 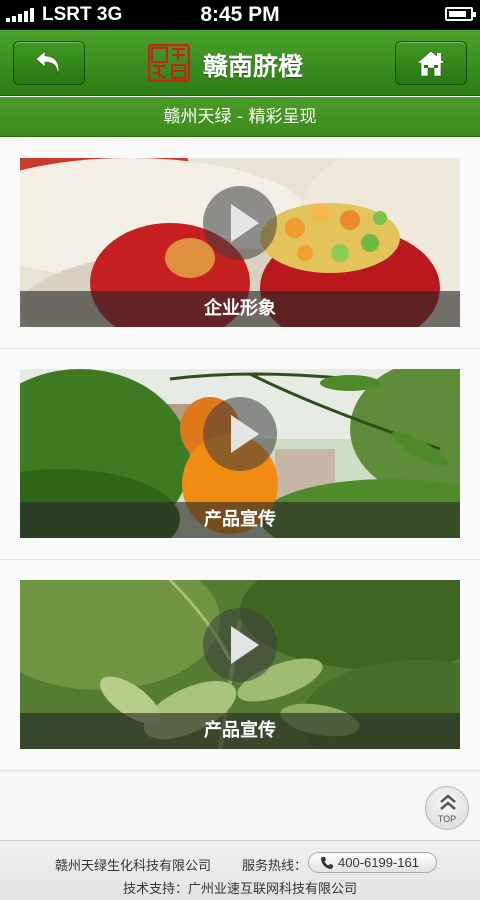 I want to click on back-button, so click(x=49, y=63).